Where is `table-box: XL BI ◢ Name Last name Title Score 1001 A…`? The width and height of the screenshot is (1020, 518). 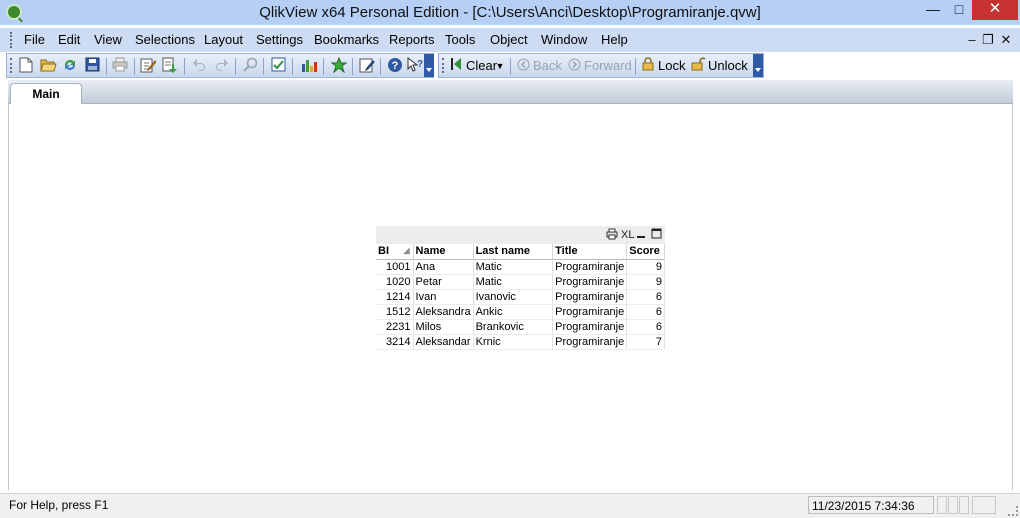 table-box: XL BI ◢ Name Last name Title Score 1001 A… is located at coordinates (520, 288).